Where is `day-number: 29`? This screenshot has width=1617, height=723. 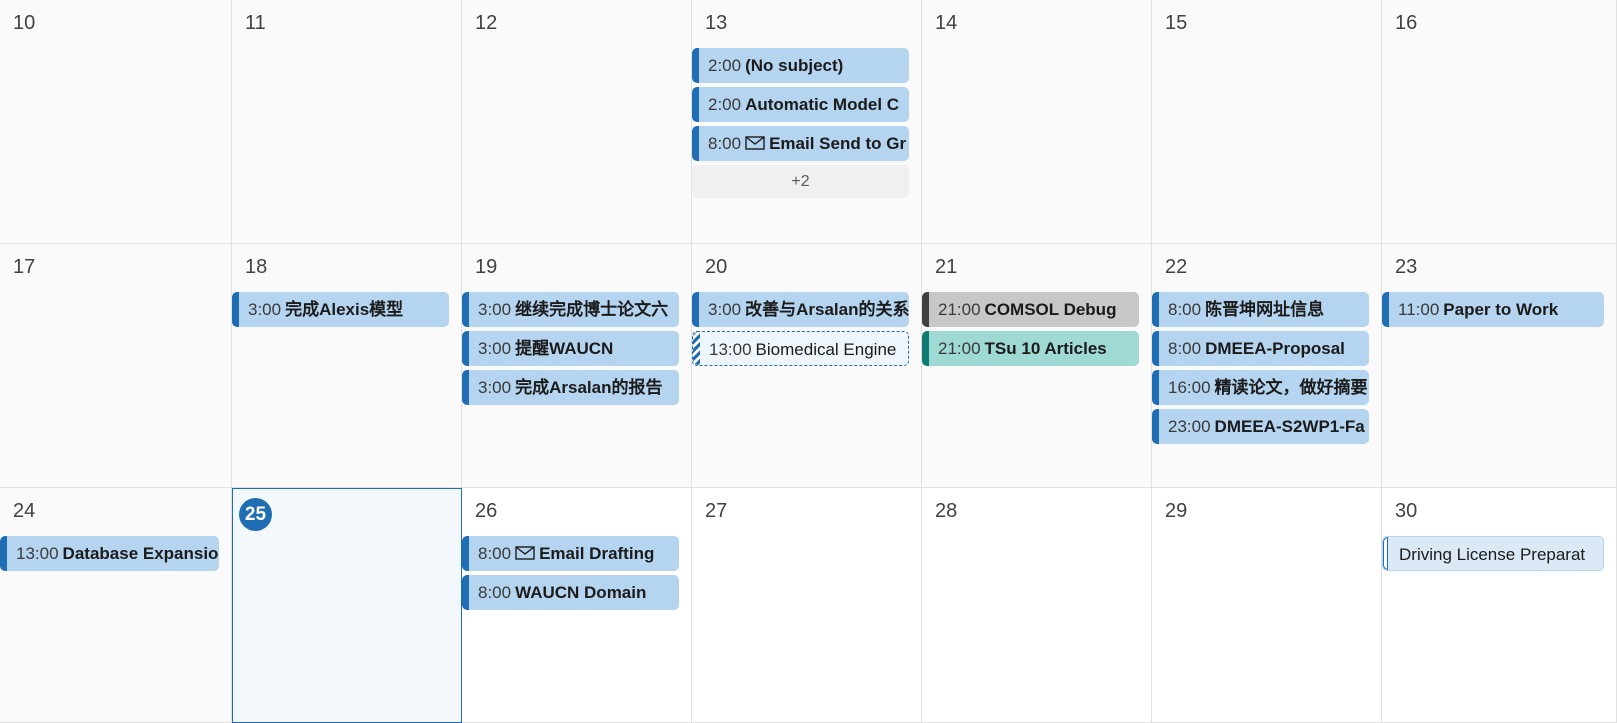
day-number: 29 is located at coordinates (1176, 511).